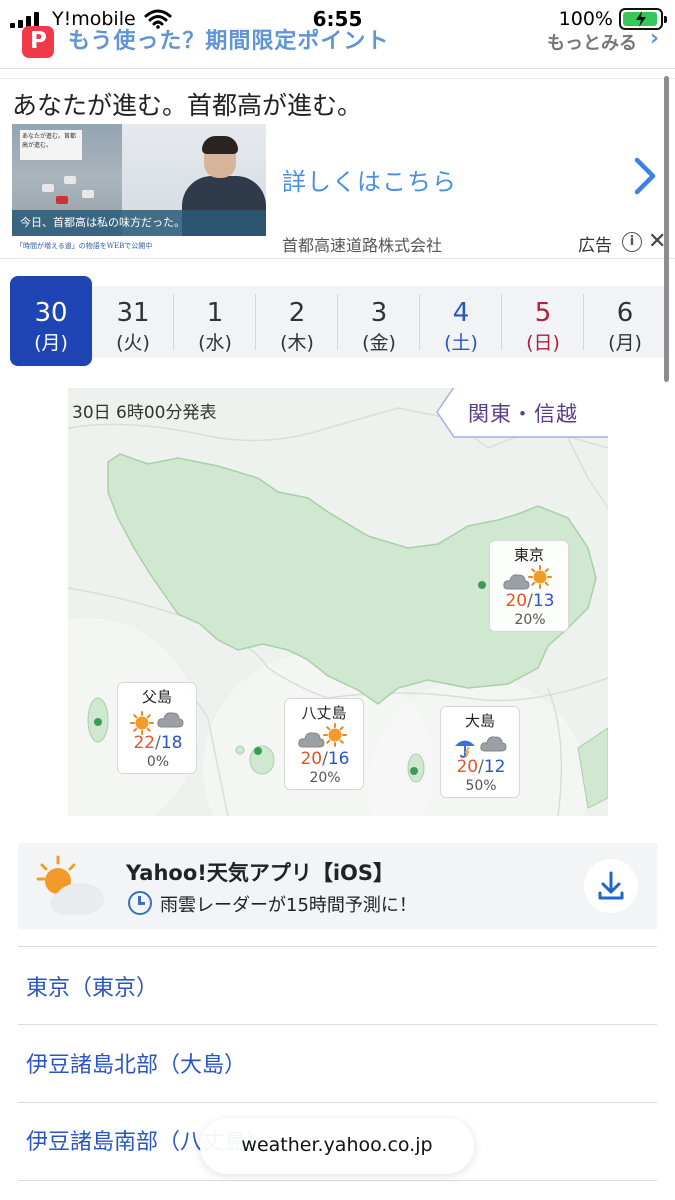 Image resolution: width=675 pixels, height=1200 pixels. I want to click on list-item-tokyo: 東京（東京）, so click(92, 986).